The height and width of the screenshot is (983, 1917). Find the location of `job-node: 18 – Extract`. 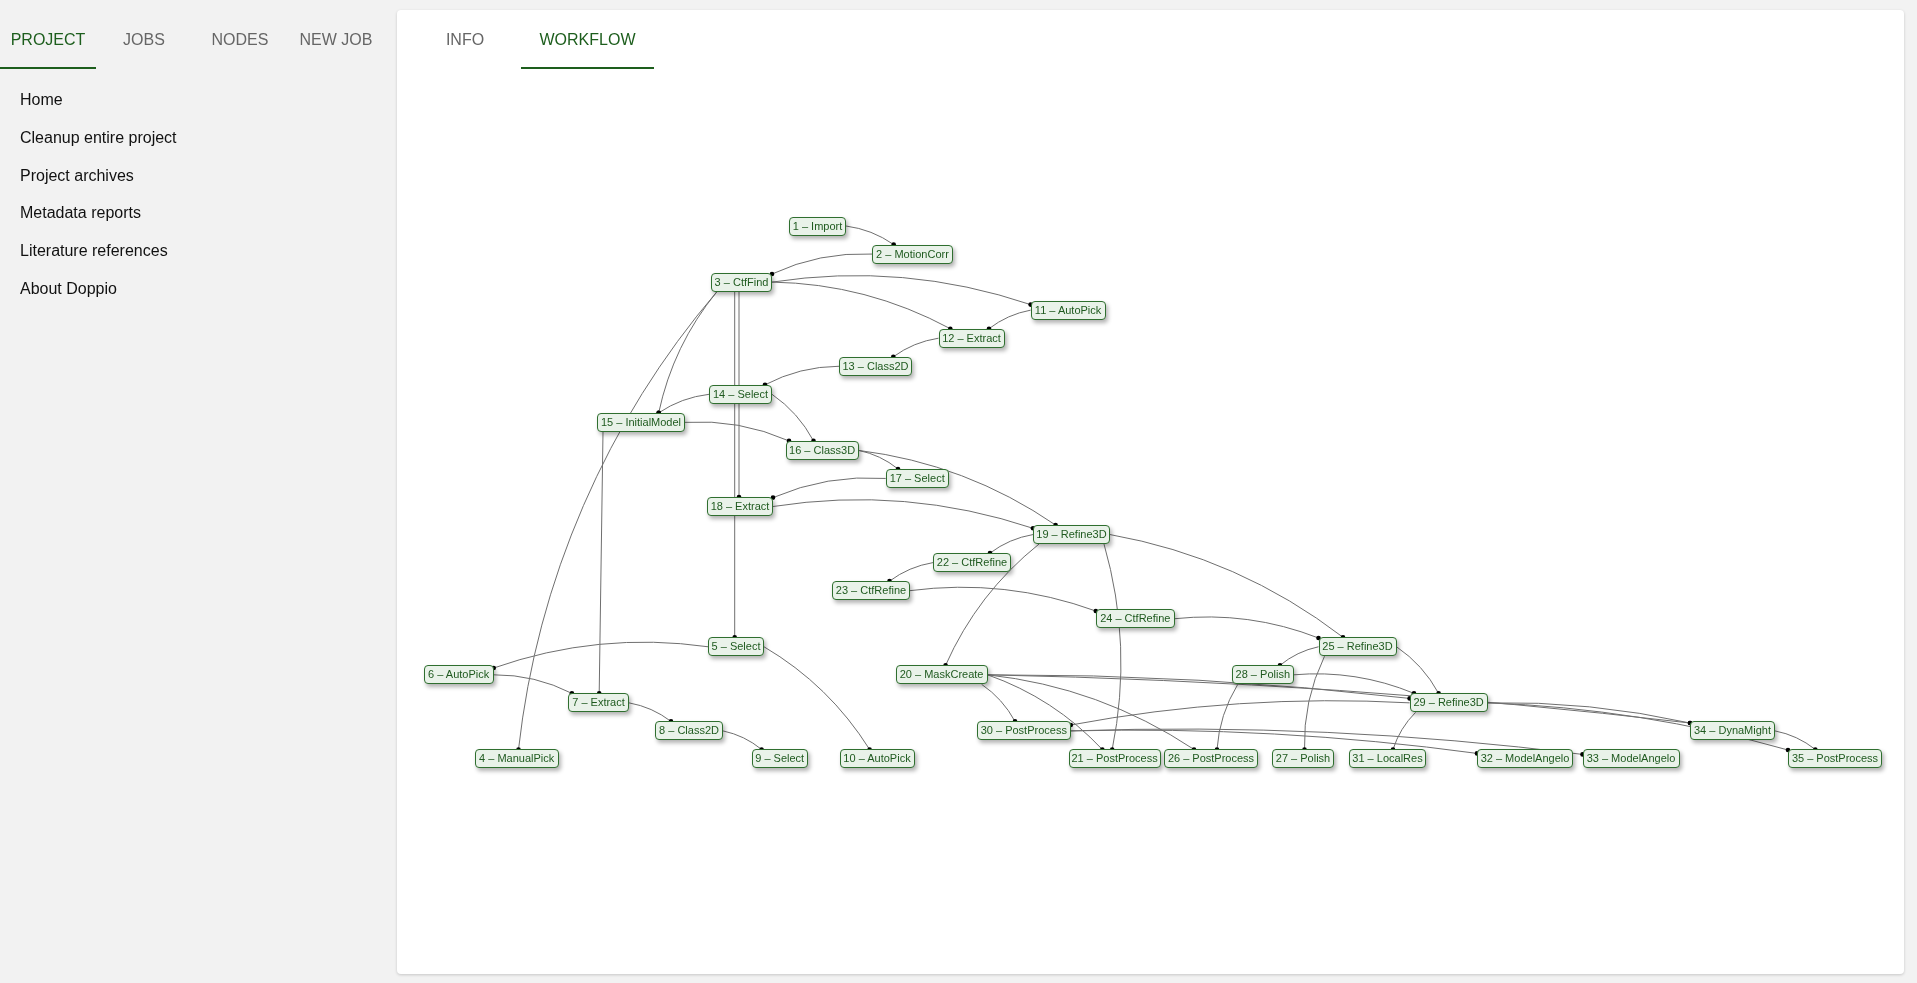

job-node: 18 – Extract is located at coordinates (740, 506).